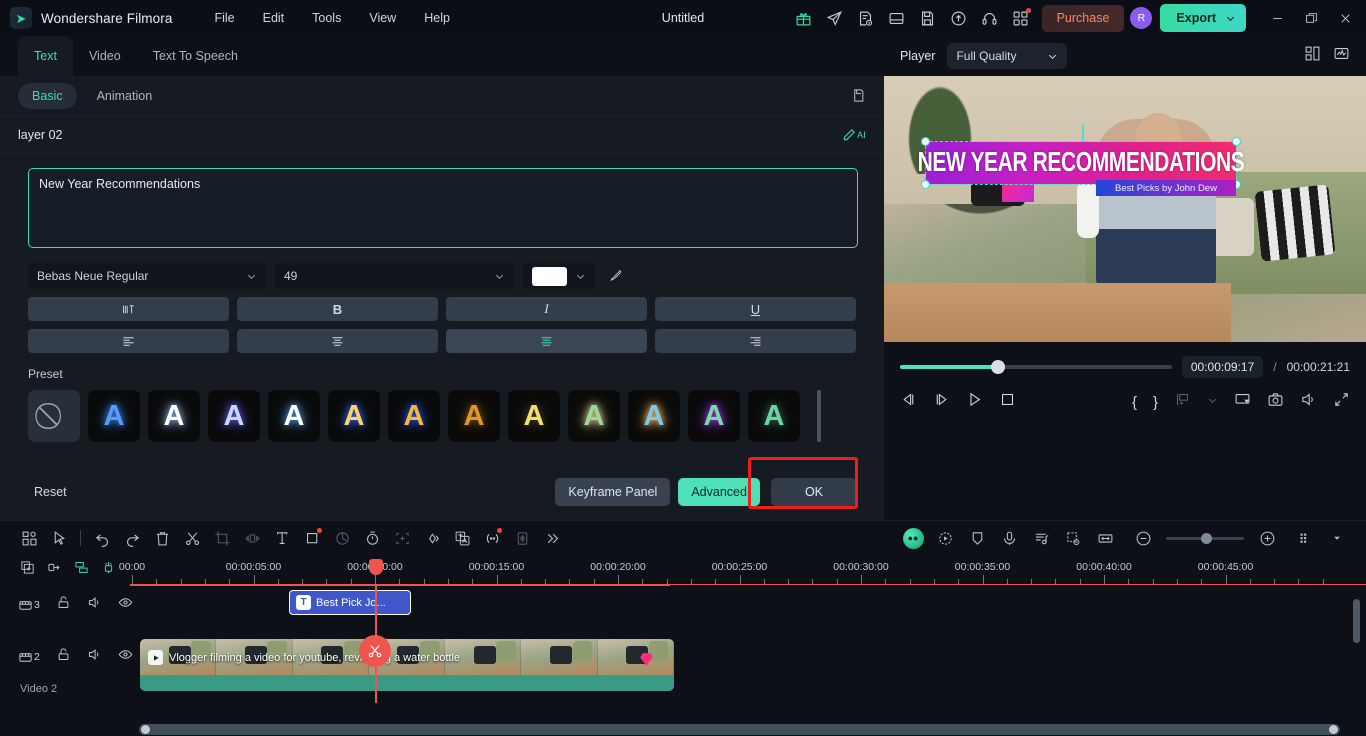 This screenshot has height=736, width=1366. What do you see at coordinates (402, 538) in the screenshot?
I see `motion-track-icon` at bounding box center [402, 538].